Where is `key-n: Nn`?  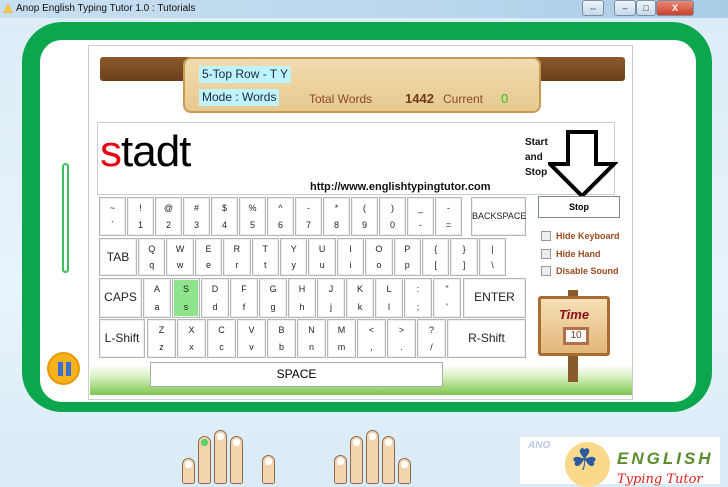
key-n: Nn is located at coordinates (311, 338).